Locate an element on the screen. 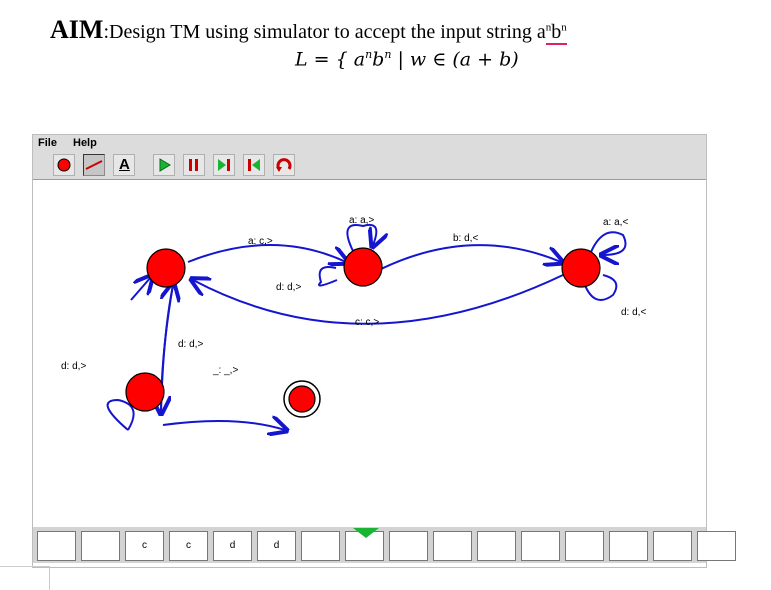  edge-q3-accept is located at coordinates (223, 425).